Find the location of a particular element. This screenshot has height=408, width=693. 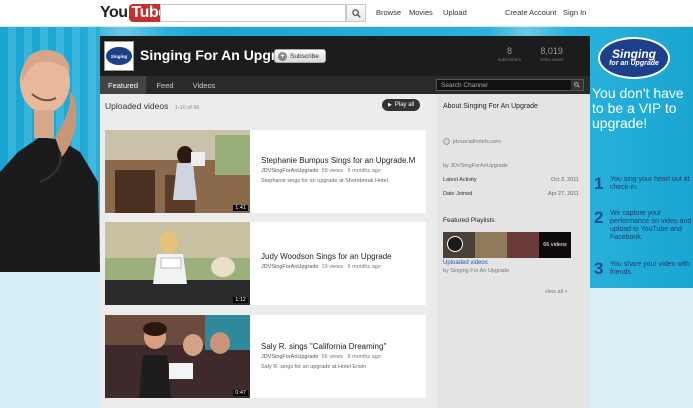

create-account-link: Create Account is located at coordinates (530, 12).